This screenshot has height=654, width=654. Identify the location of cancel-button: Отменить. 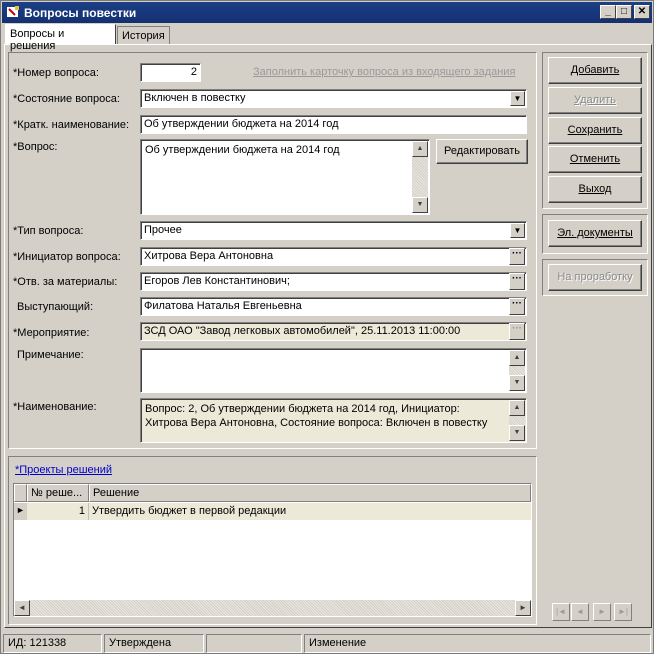
(595, 159).